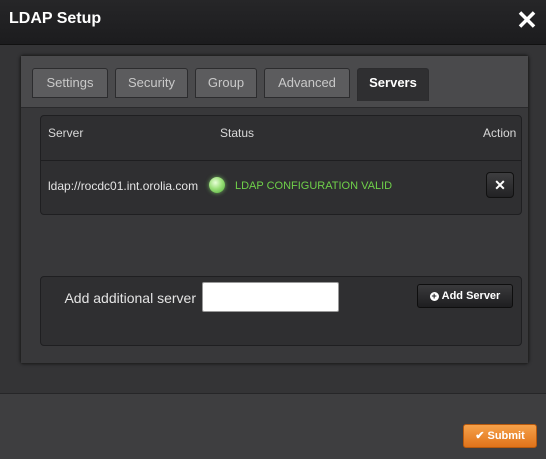 The height and width of the screenshot is (459, 546). What do you see at coordinates (506, 436) in the screenshot?
I see `submit-button-label: Submit` at bounding box center [506, 436].